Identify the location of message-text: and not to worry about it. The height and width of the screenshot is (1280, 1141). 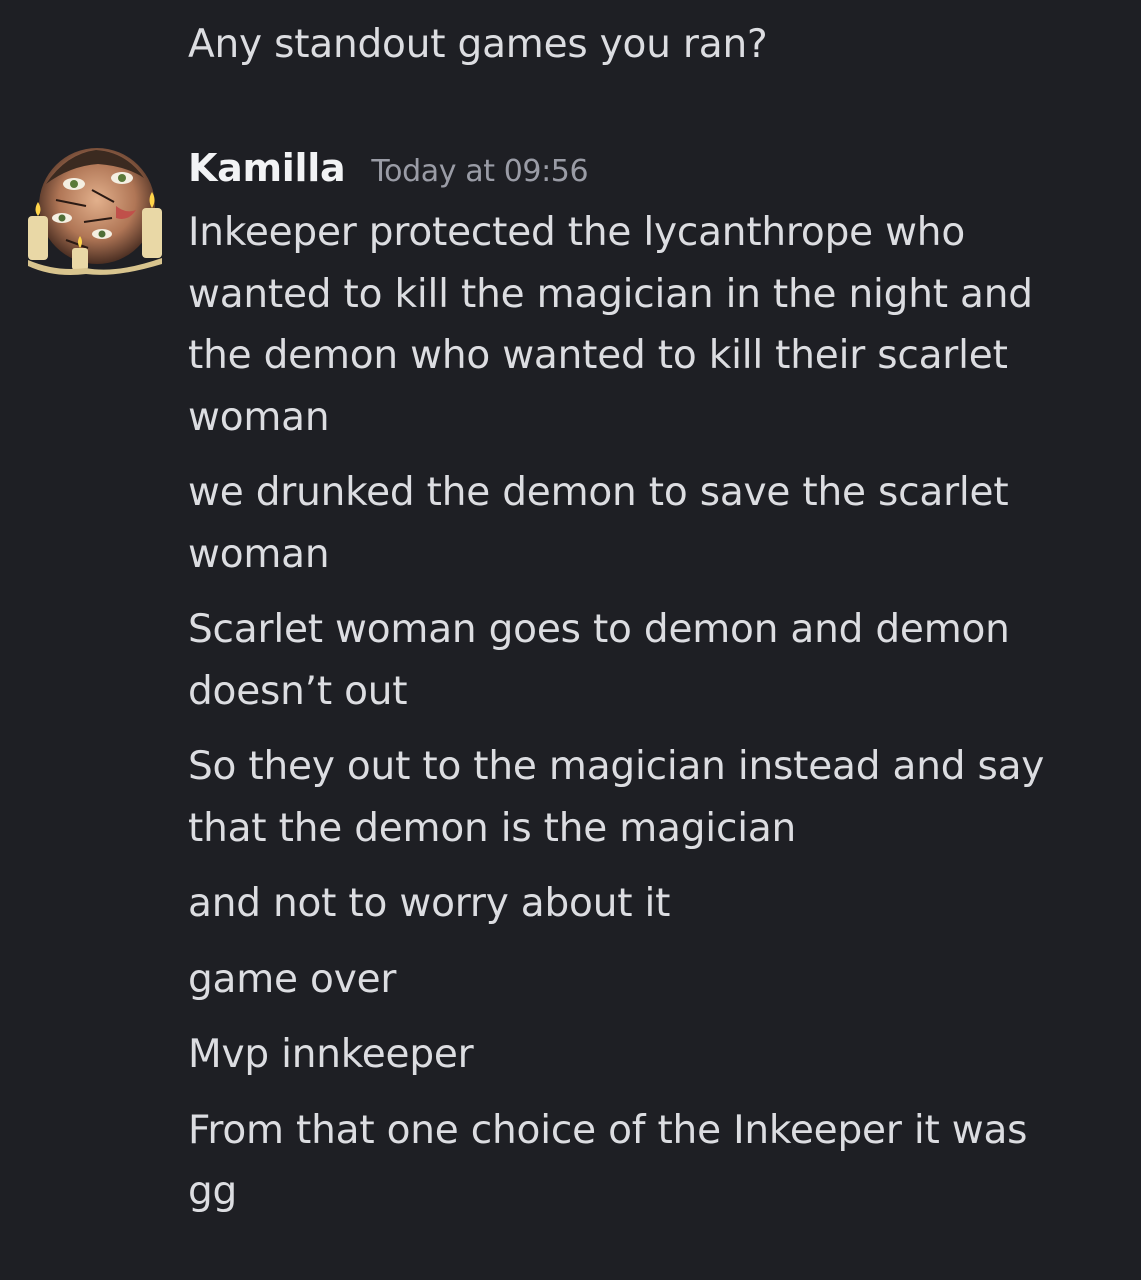
(429, 903).